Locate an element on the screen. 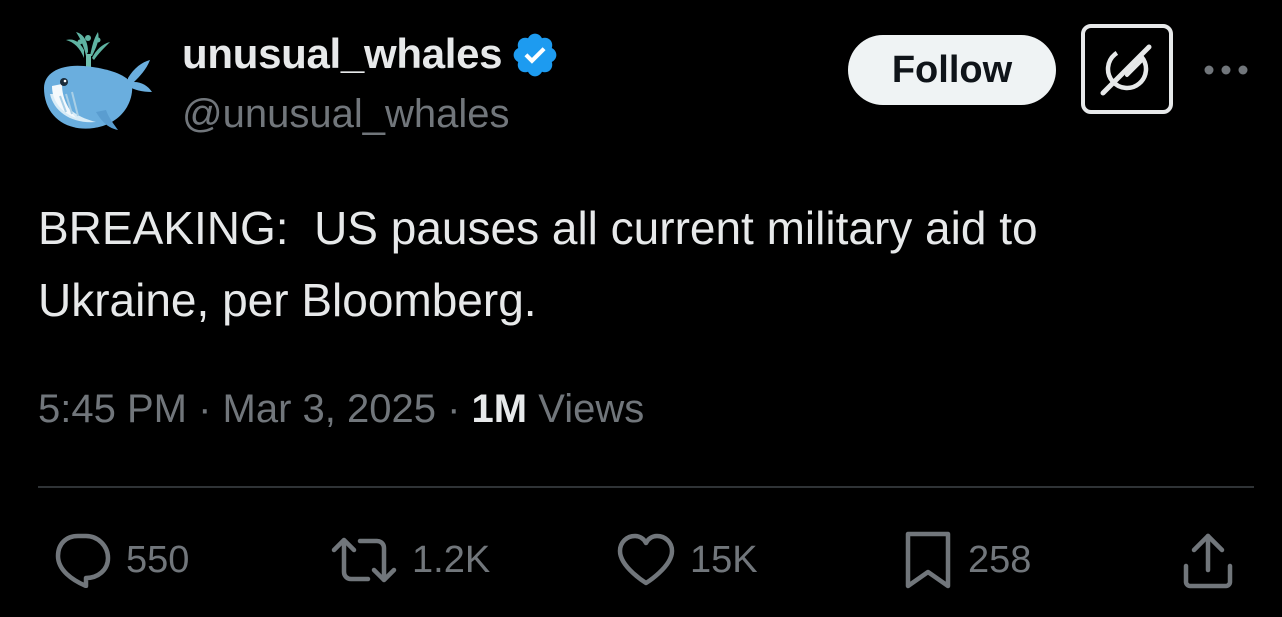 The width and height of the screenshot is (1282, 617). avatar is located at coordinates (95, 81).